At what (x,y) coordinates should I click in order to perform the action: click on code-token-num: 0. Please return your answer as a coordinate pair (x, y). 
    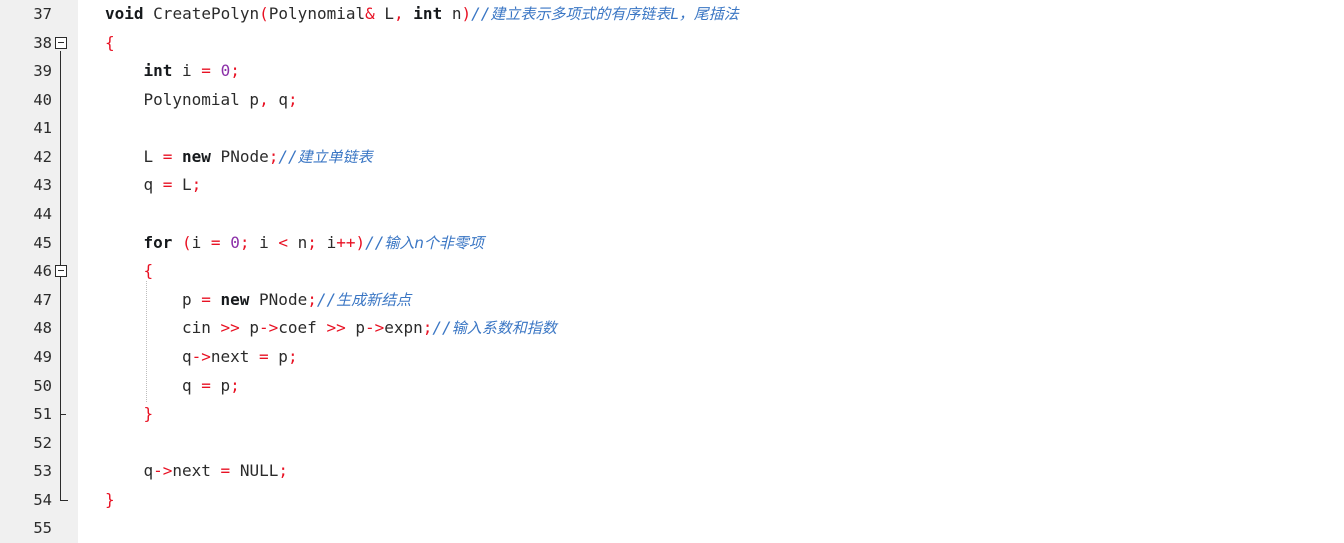
    Looking at the image, I should click on (235, 242).